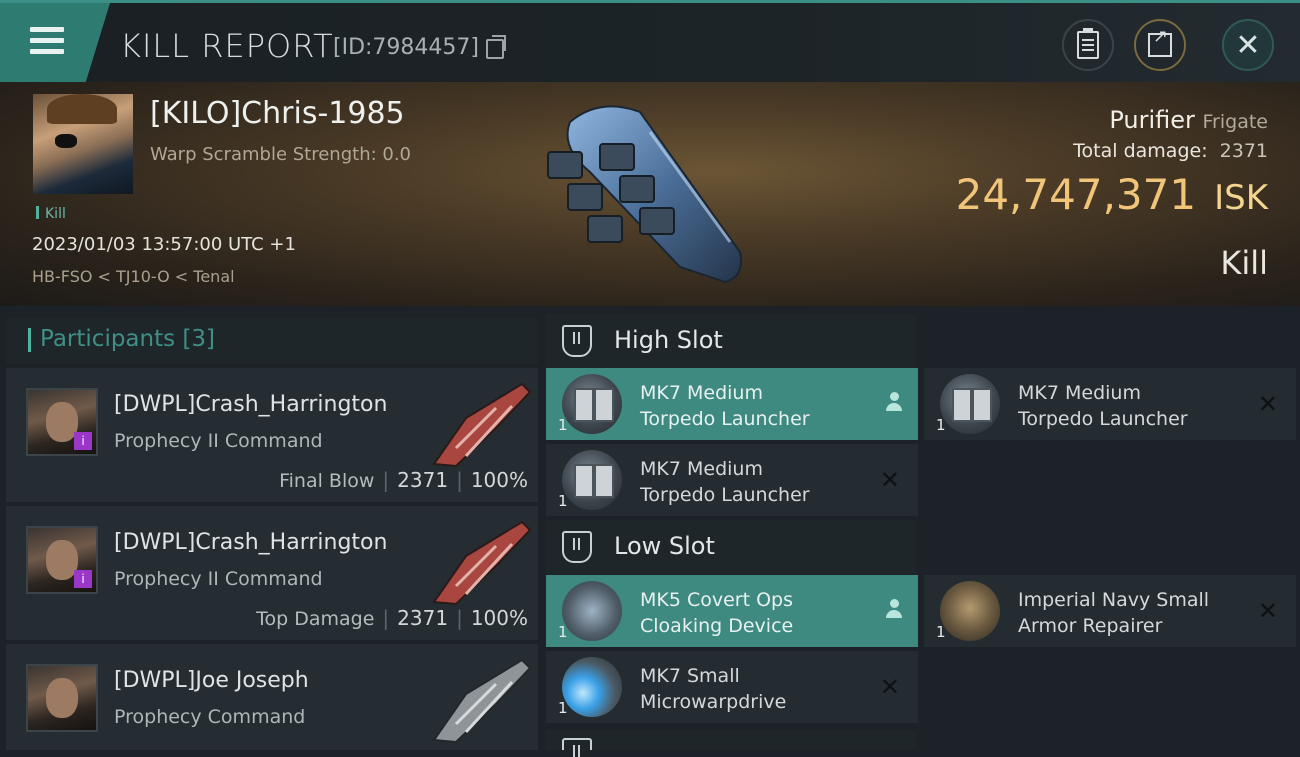  What do you see at coordinates (496, 47) in the screenshot?
I see `copy-icon` at bounding box center [496, 47].